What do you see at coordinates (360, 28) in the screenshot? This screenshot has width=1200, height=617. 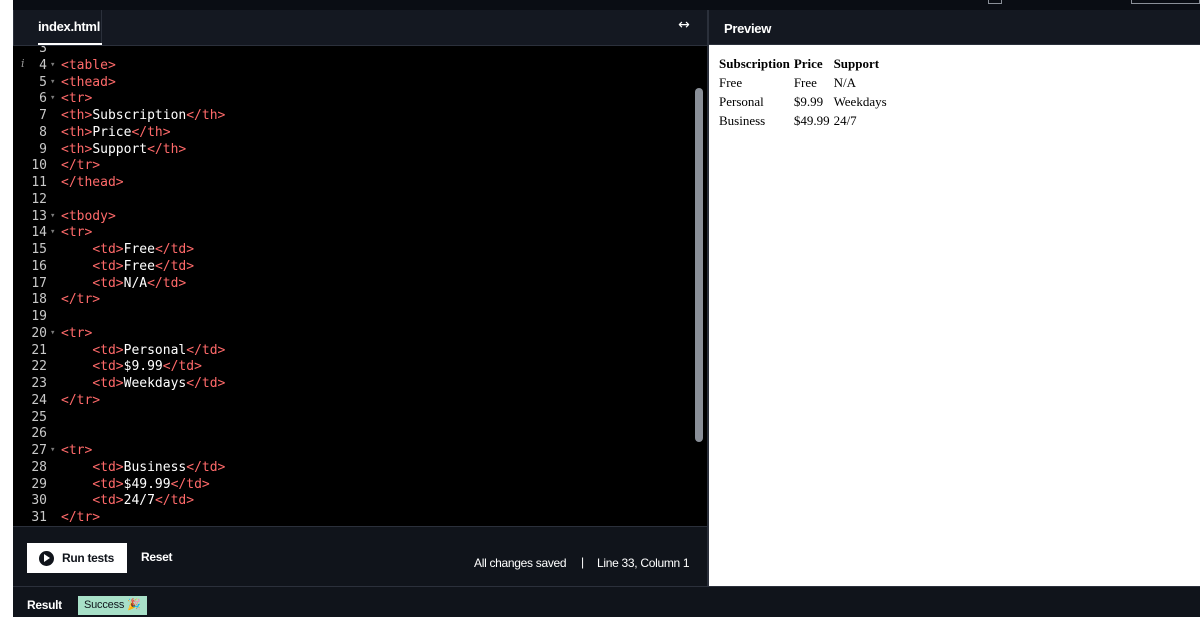 I see `editor-tab-bar: index.html ↔` at bounding box center [360, 28].